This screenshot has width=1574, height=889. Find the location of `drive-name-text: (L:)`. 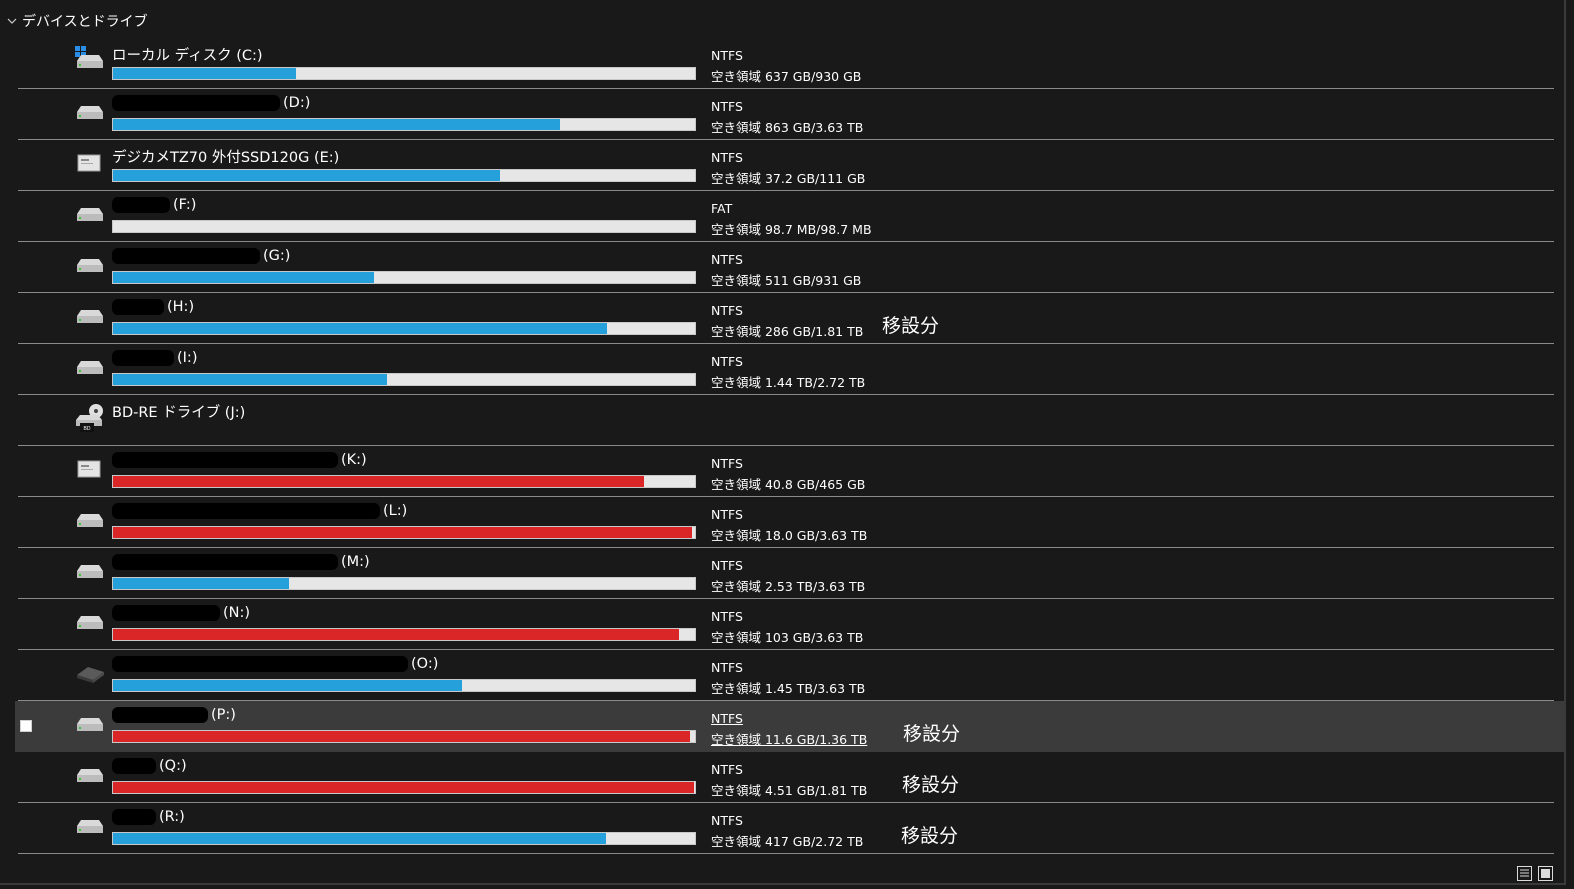

drive-name-text: (L:) is located at coordinates (395, 511).